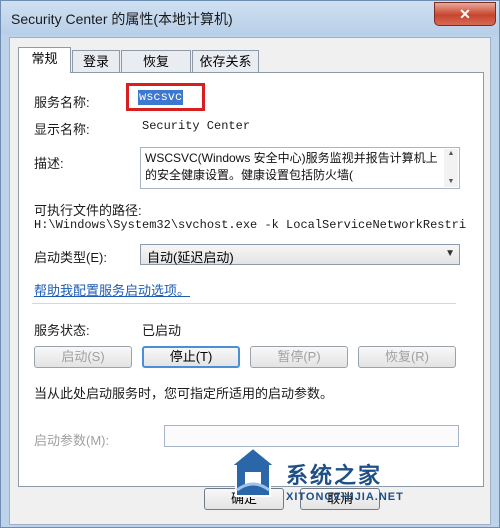  Describe the element at coordinates (450, 253) in the screenshot. I see `chevron-down-icon: ▼` at that location.